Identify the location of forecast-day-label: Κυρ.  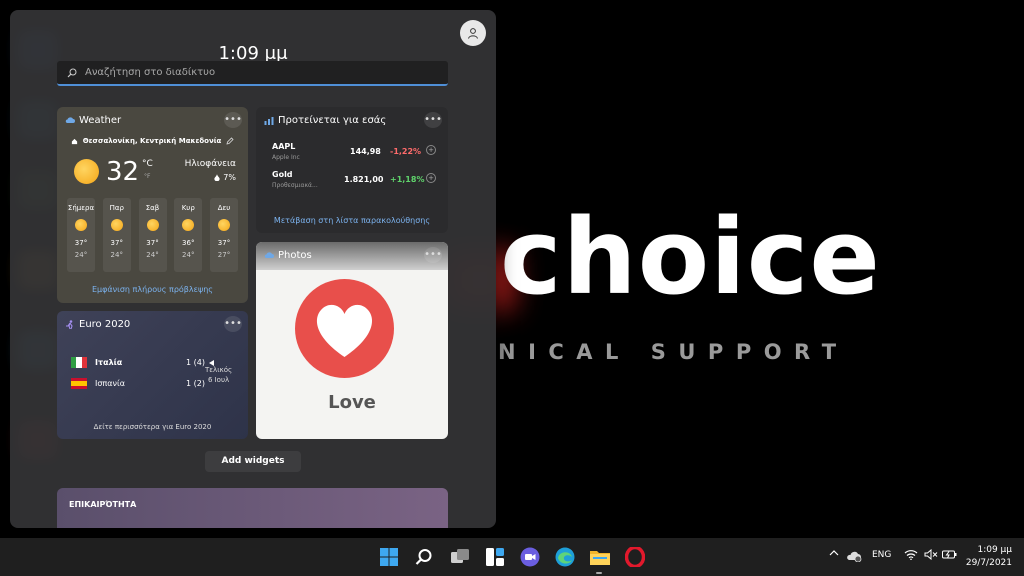
(188, 208).